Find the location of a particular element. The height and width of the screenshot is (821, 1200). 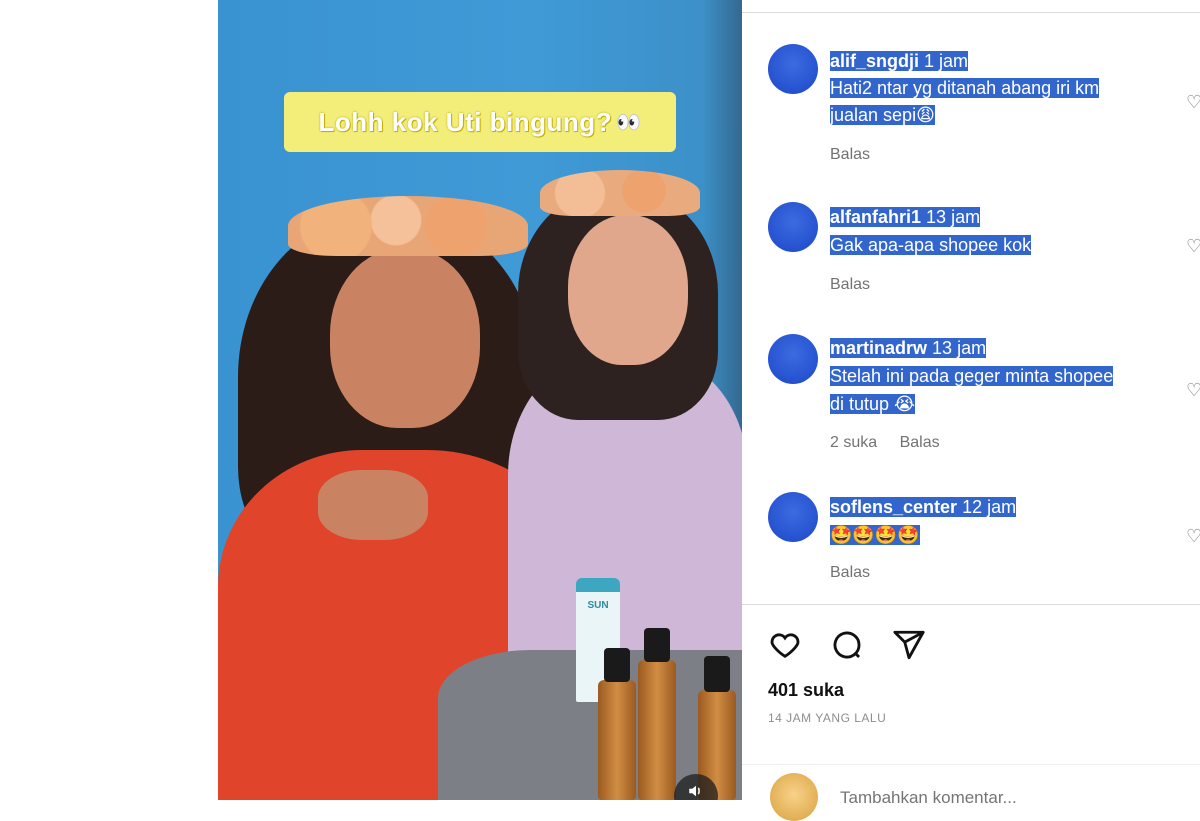

comment-header: soflens_center 12 jam is located at coordinates (923, 507).